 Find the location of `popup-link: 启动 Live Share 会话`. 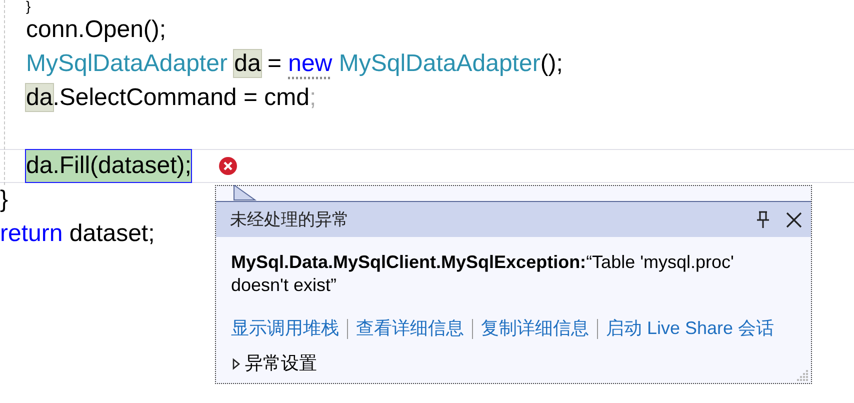

popup-link: 启动 Live Share 会话 is located at coordinates (690, 328).